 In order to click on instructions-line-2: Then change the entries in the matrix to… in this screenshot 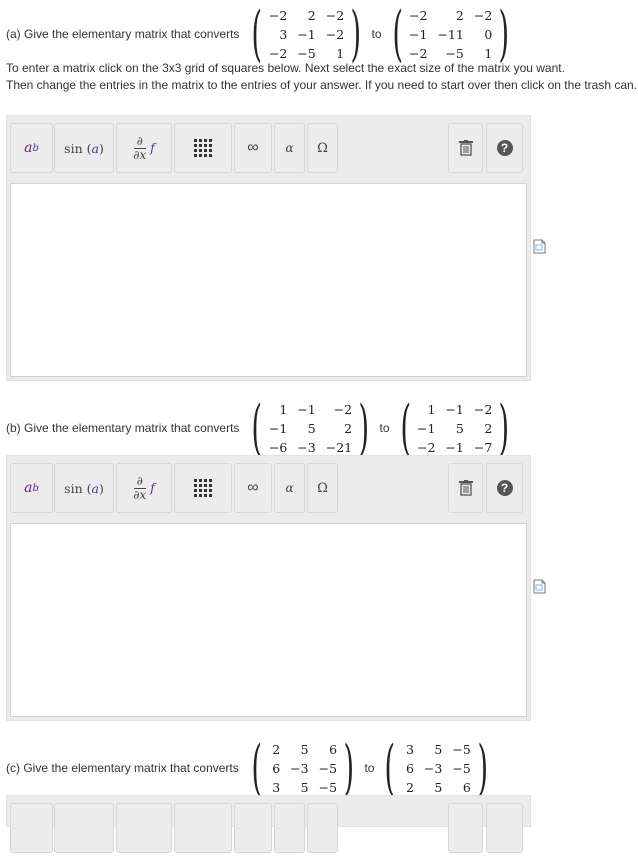, I will do `click(322, 85)`.